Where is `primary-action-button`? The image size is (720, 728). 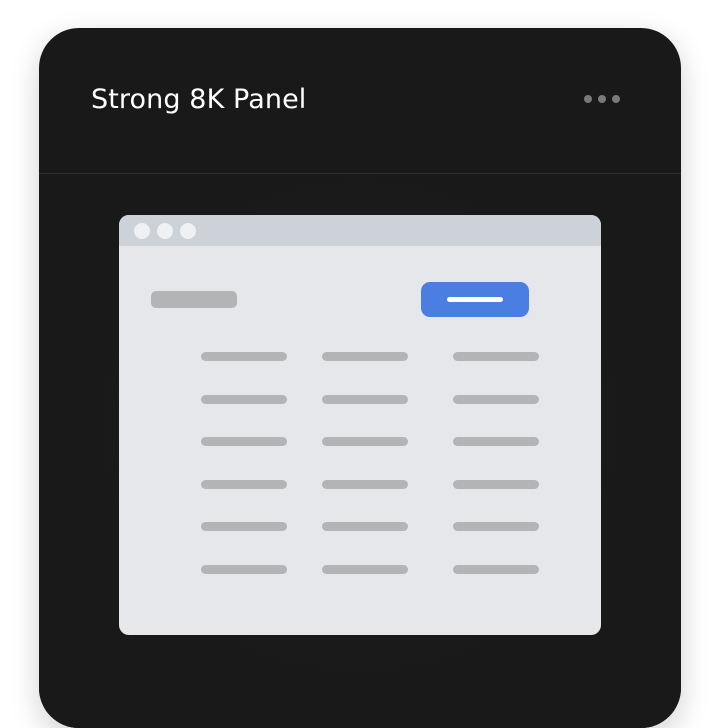
primary-action-button is located at coordinates (475, 299).